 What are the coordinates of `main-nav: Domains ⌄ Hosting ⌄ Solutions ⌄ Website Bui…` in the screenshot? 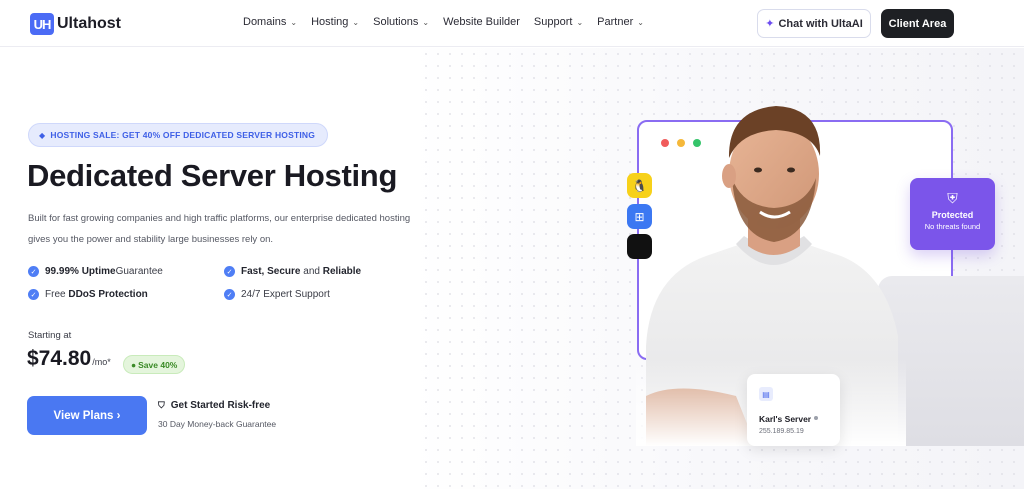 It's located at (450, 22).